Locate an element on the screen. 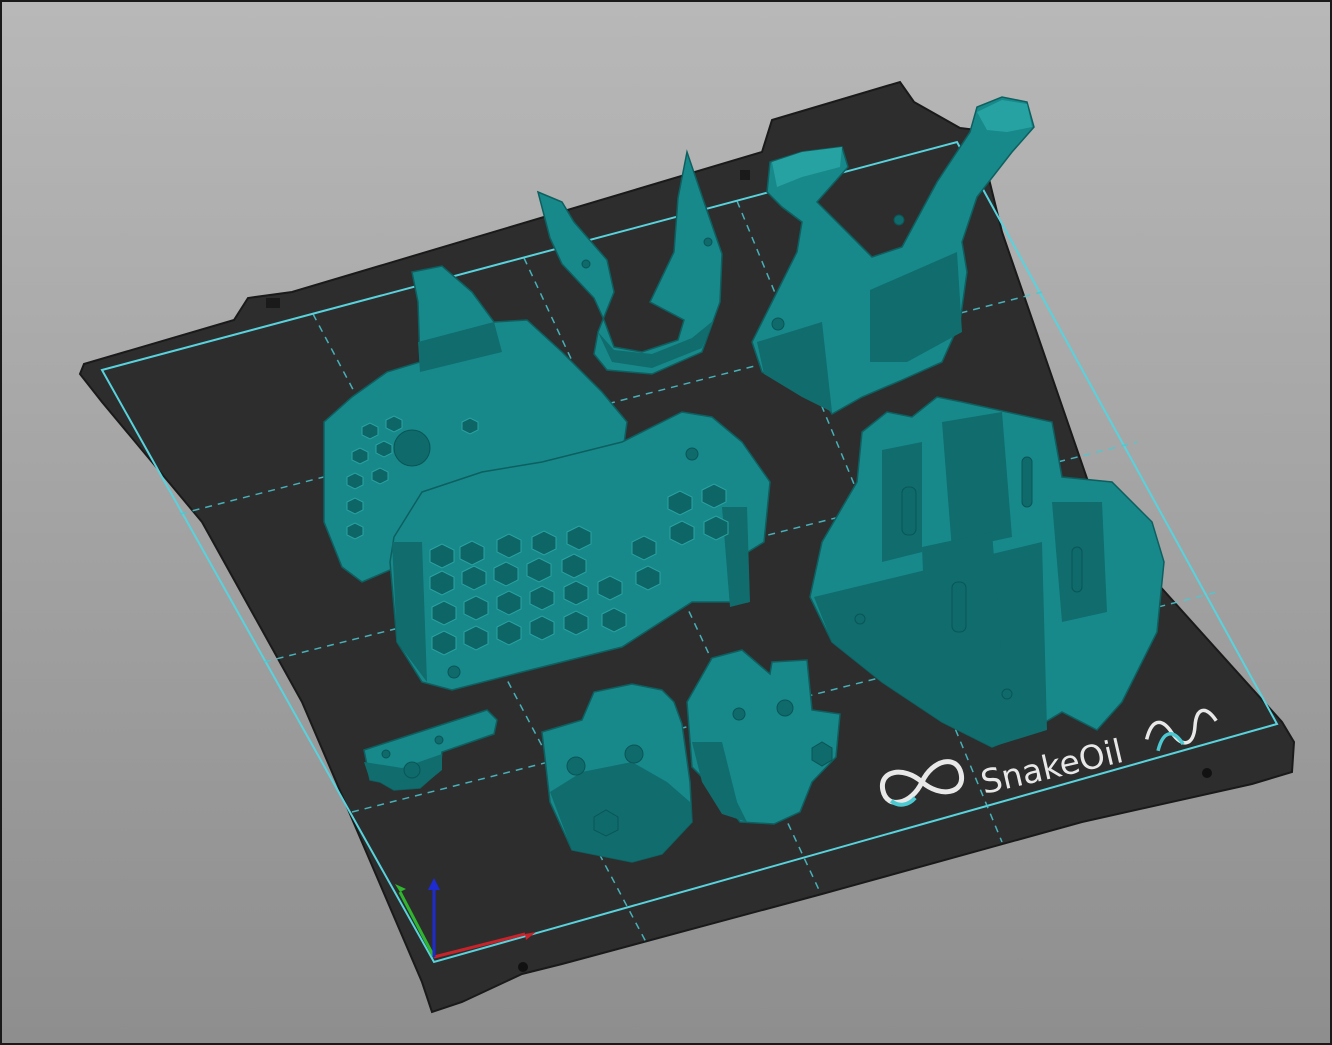 This screenshot has height=1045, width=1332. bed-notch-right is located at coordinates (745, 175).